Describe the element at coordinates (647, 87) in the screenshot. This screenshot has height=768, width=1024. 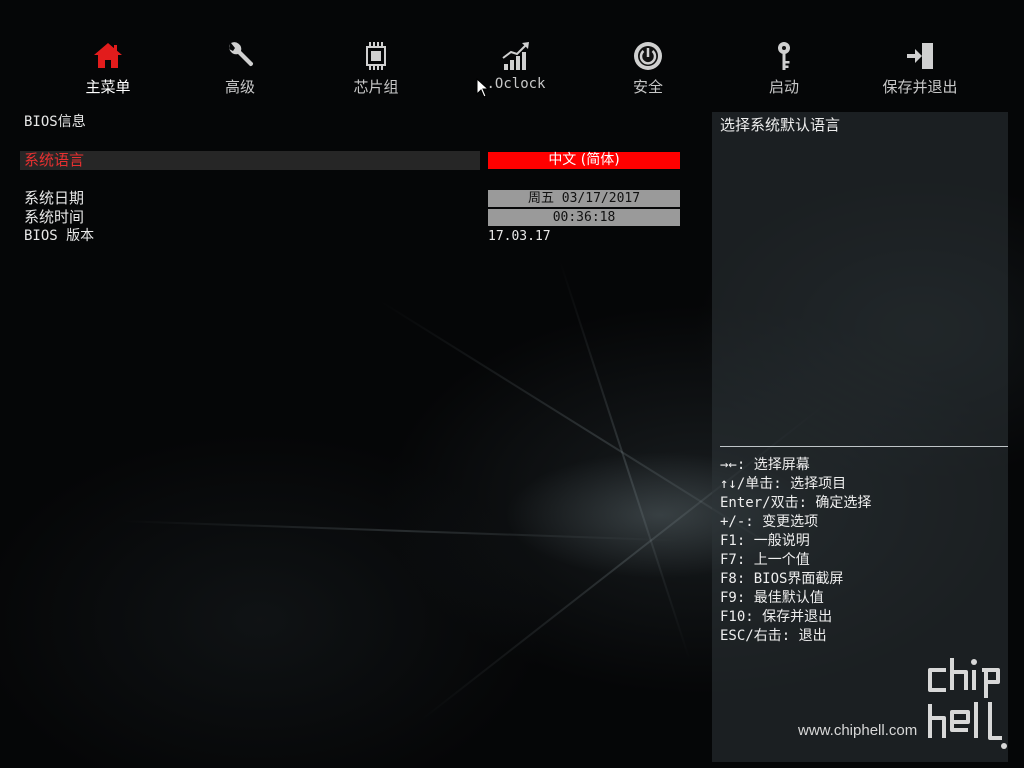
I see `tab-security-label: 安全` at that location.